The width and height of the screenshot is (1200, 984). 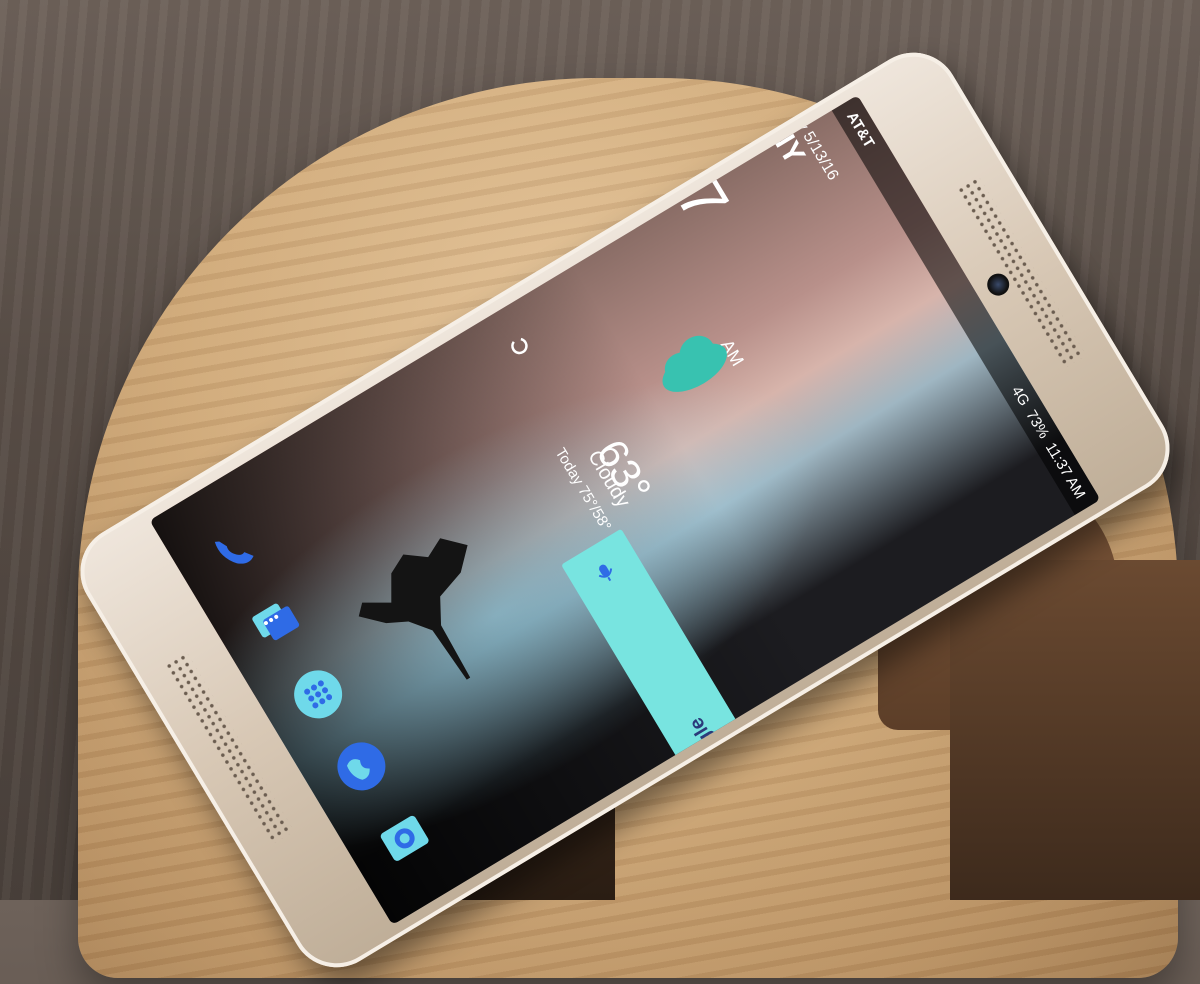 I want to click on cloud-icon, so click(x=694, y=363).